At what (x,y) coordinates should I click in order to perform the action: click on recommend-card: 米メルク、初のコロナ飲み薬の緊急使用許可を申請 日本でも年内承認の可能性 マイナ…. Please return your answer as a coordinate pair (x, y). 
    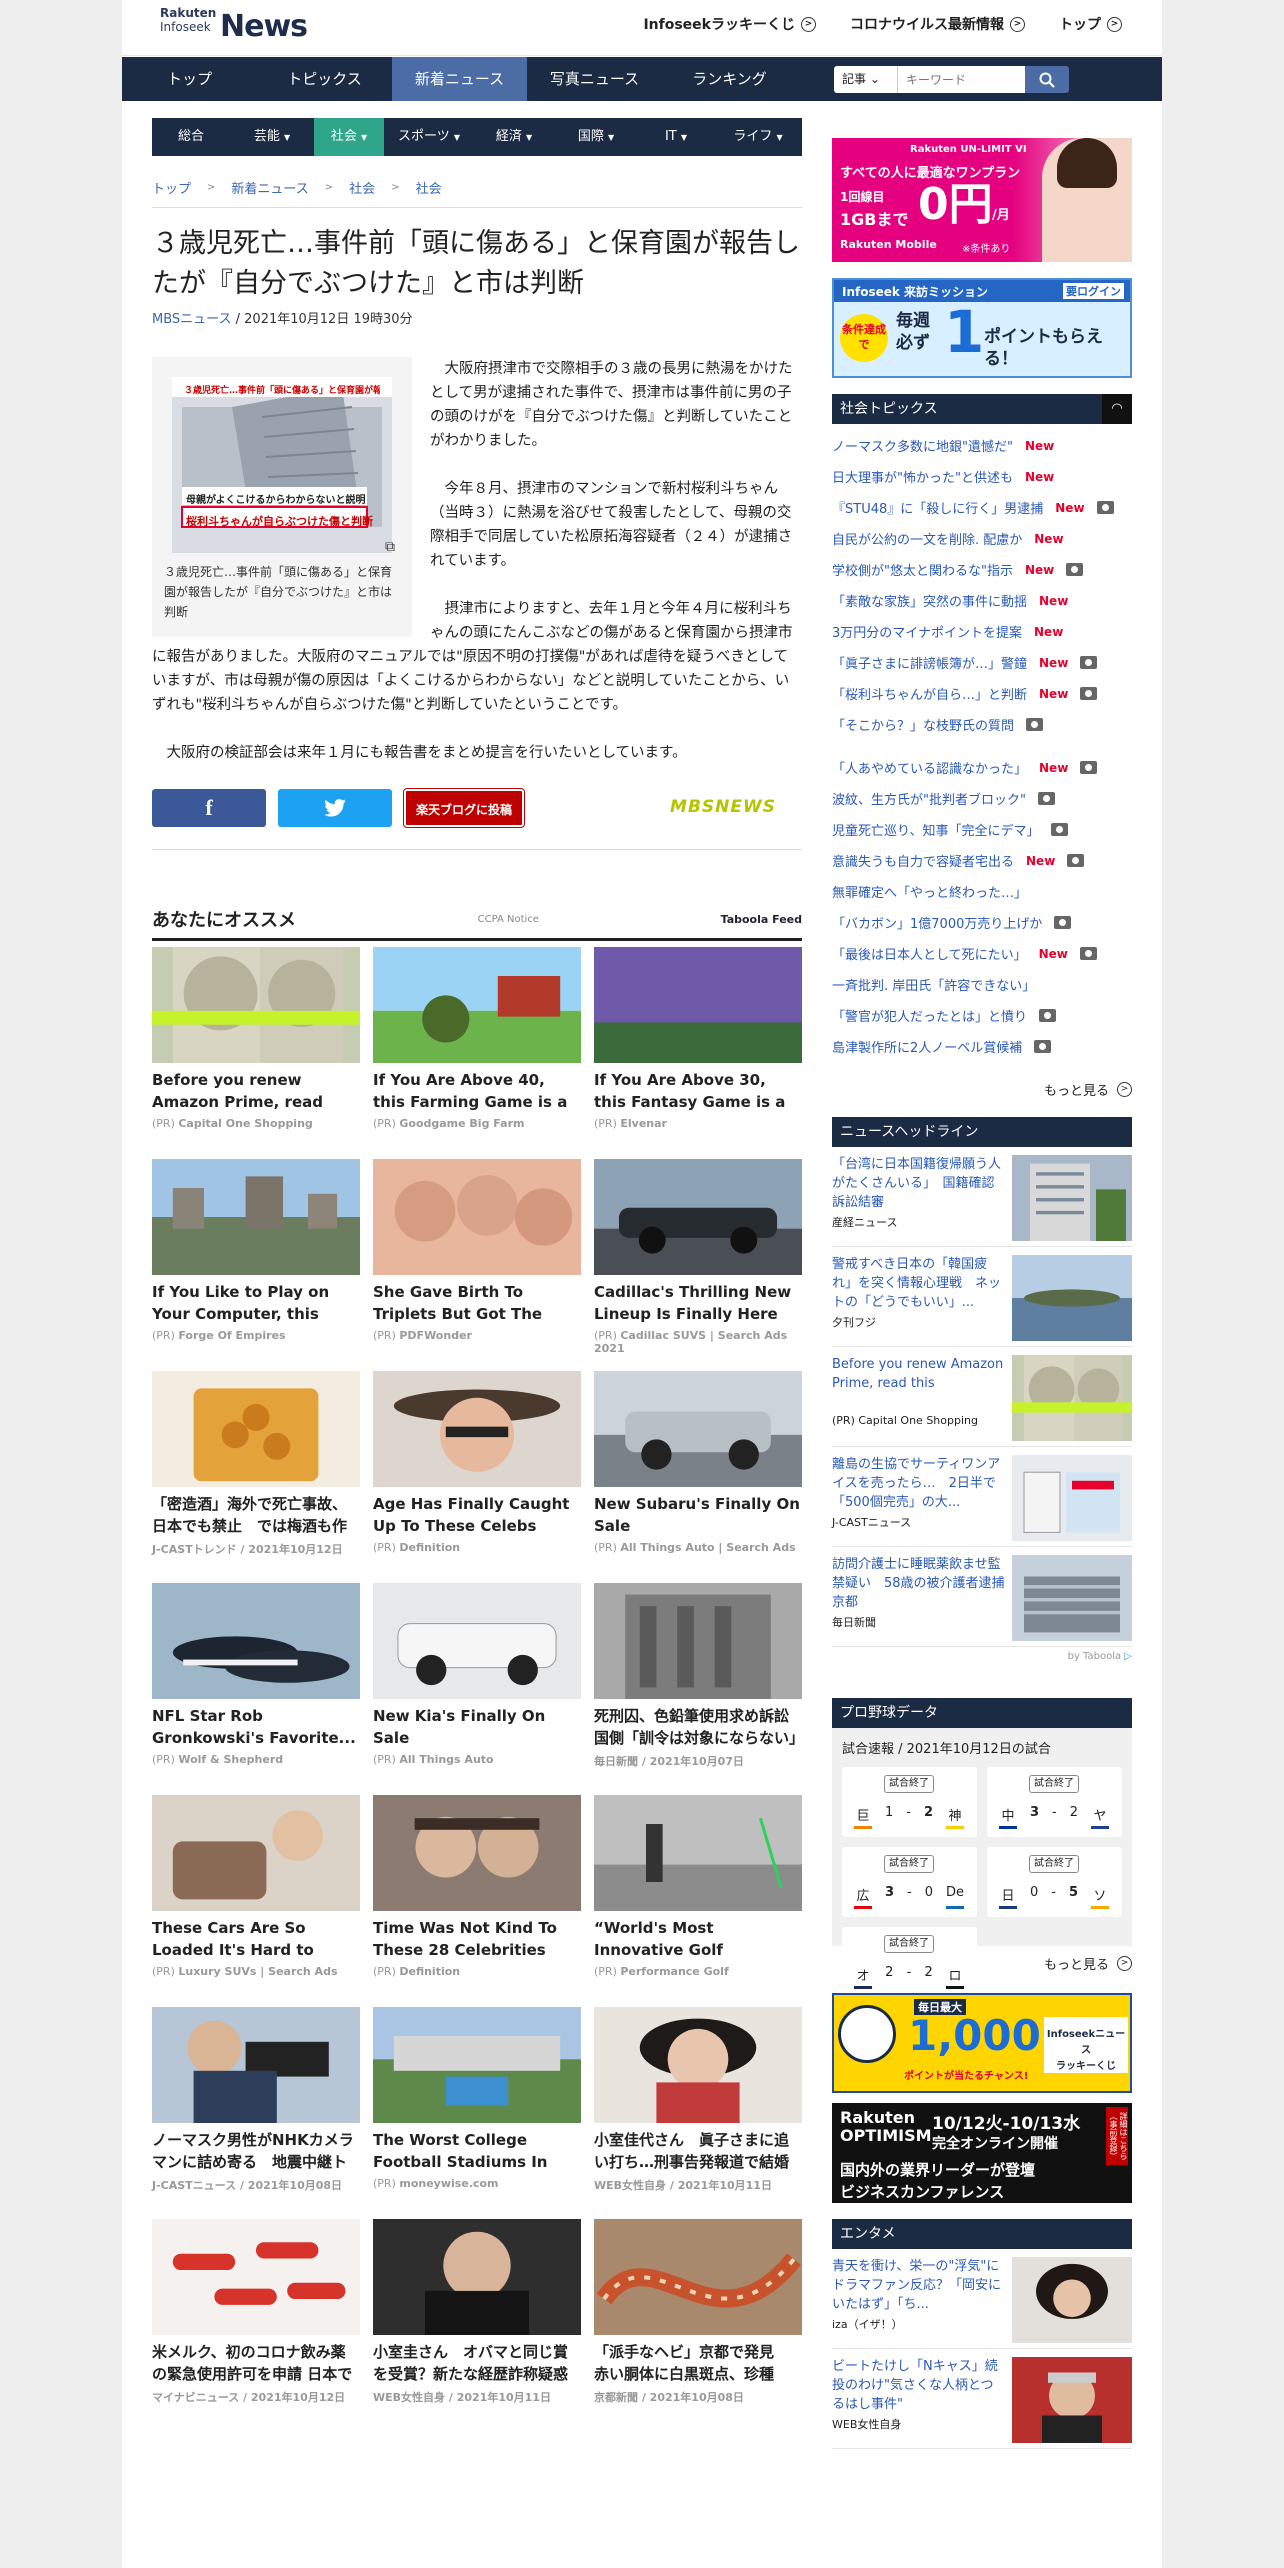
    Looking at the image, I should click on (256, 2325).